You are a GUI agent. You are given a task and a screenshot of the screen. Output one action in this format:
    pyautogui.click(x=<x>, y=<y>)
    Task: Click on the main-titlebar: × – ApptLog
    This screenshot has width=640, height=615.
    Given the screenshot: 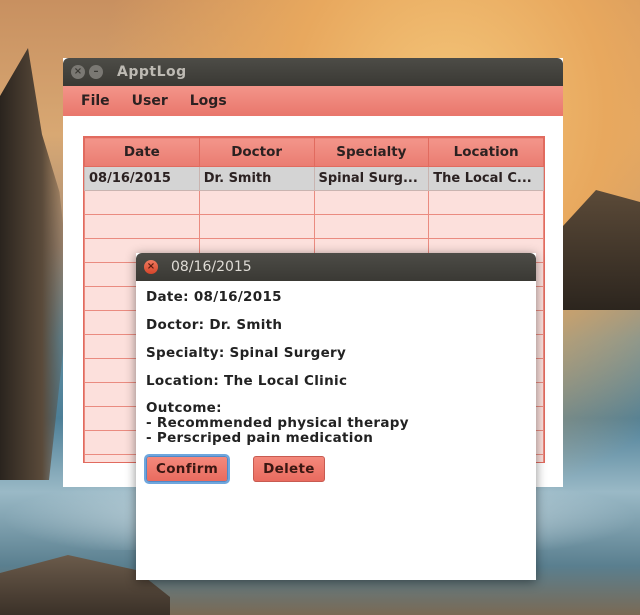 What is the action you would take?
    pyautogui.click(x=313, y=72)
    